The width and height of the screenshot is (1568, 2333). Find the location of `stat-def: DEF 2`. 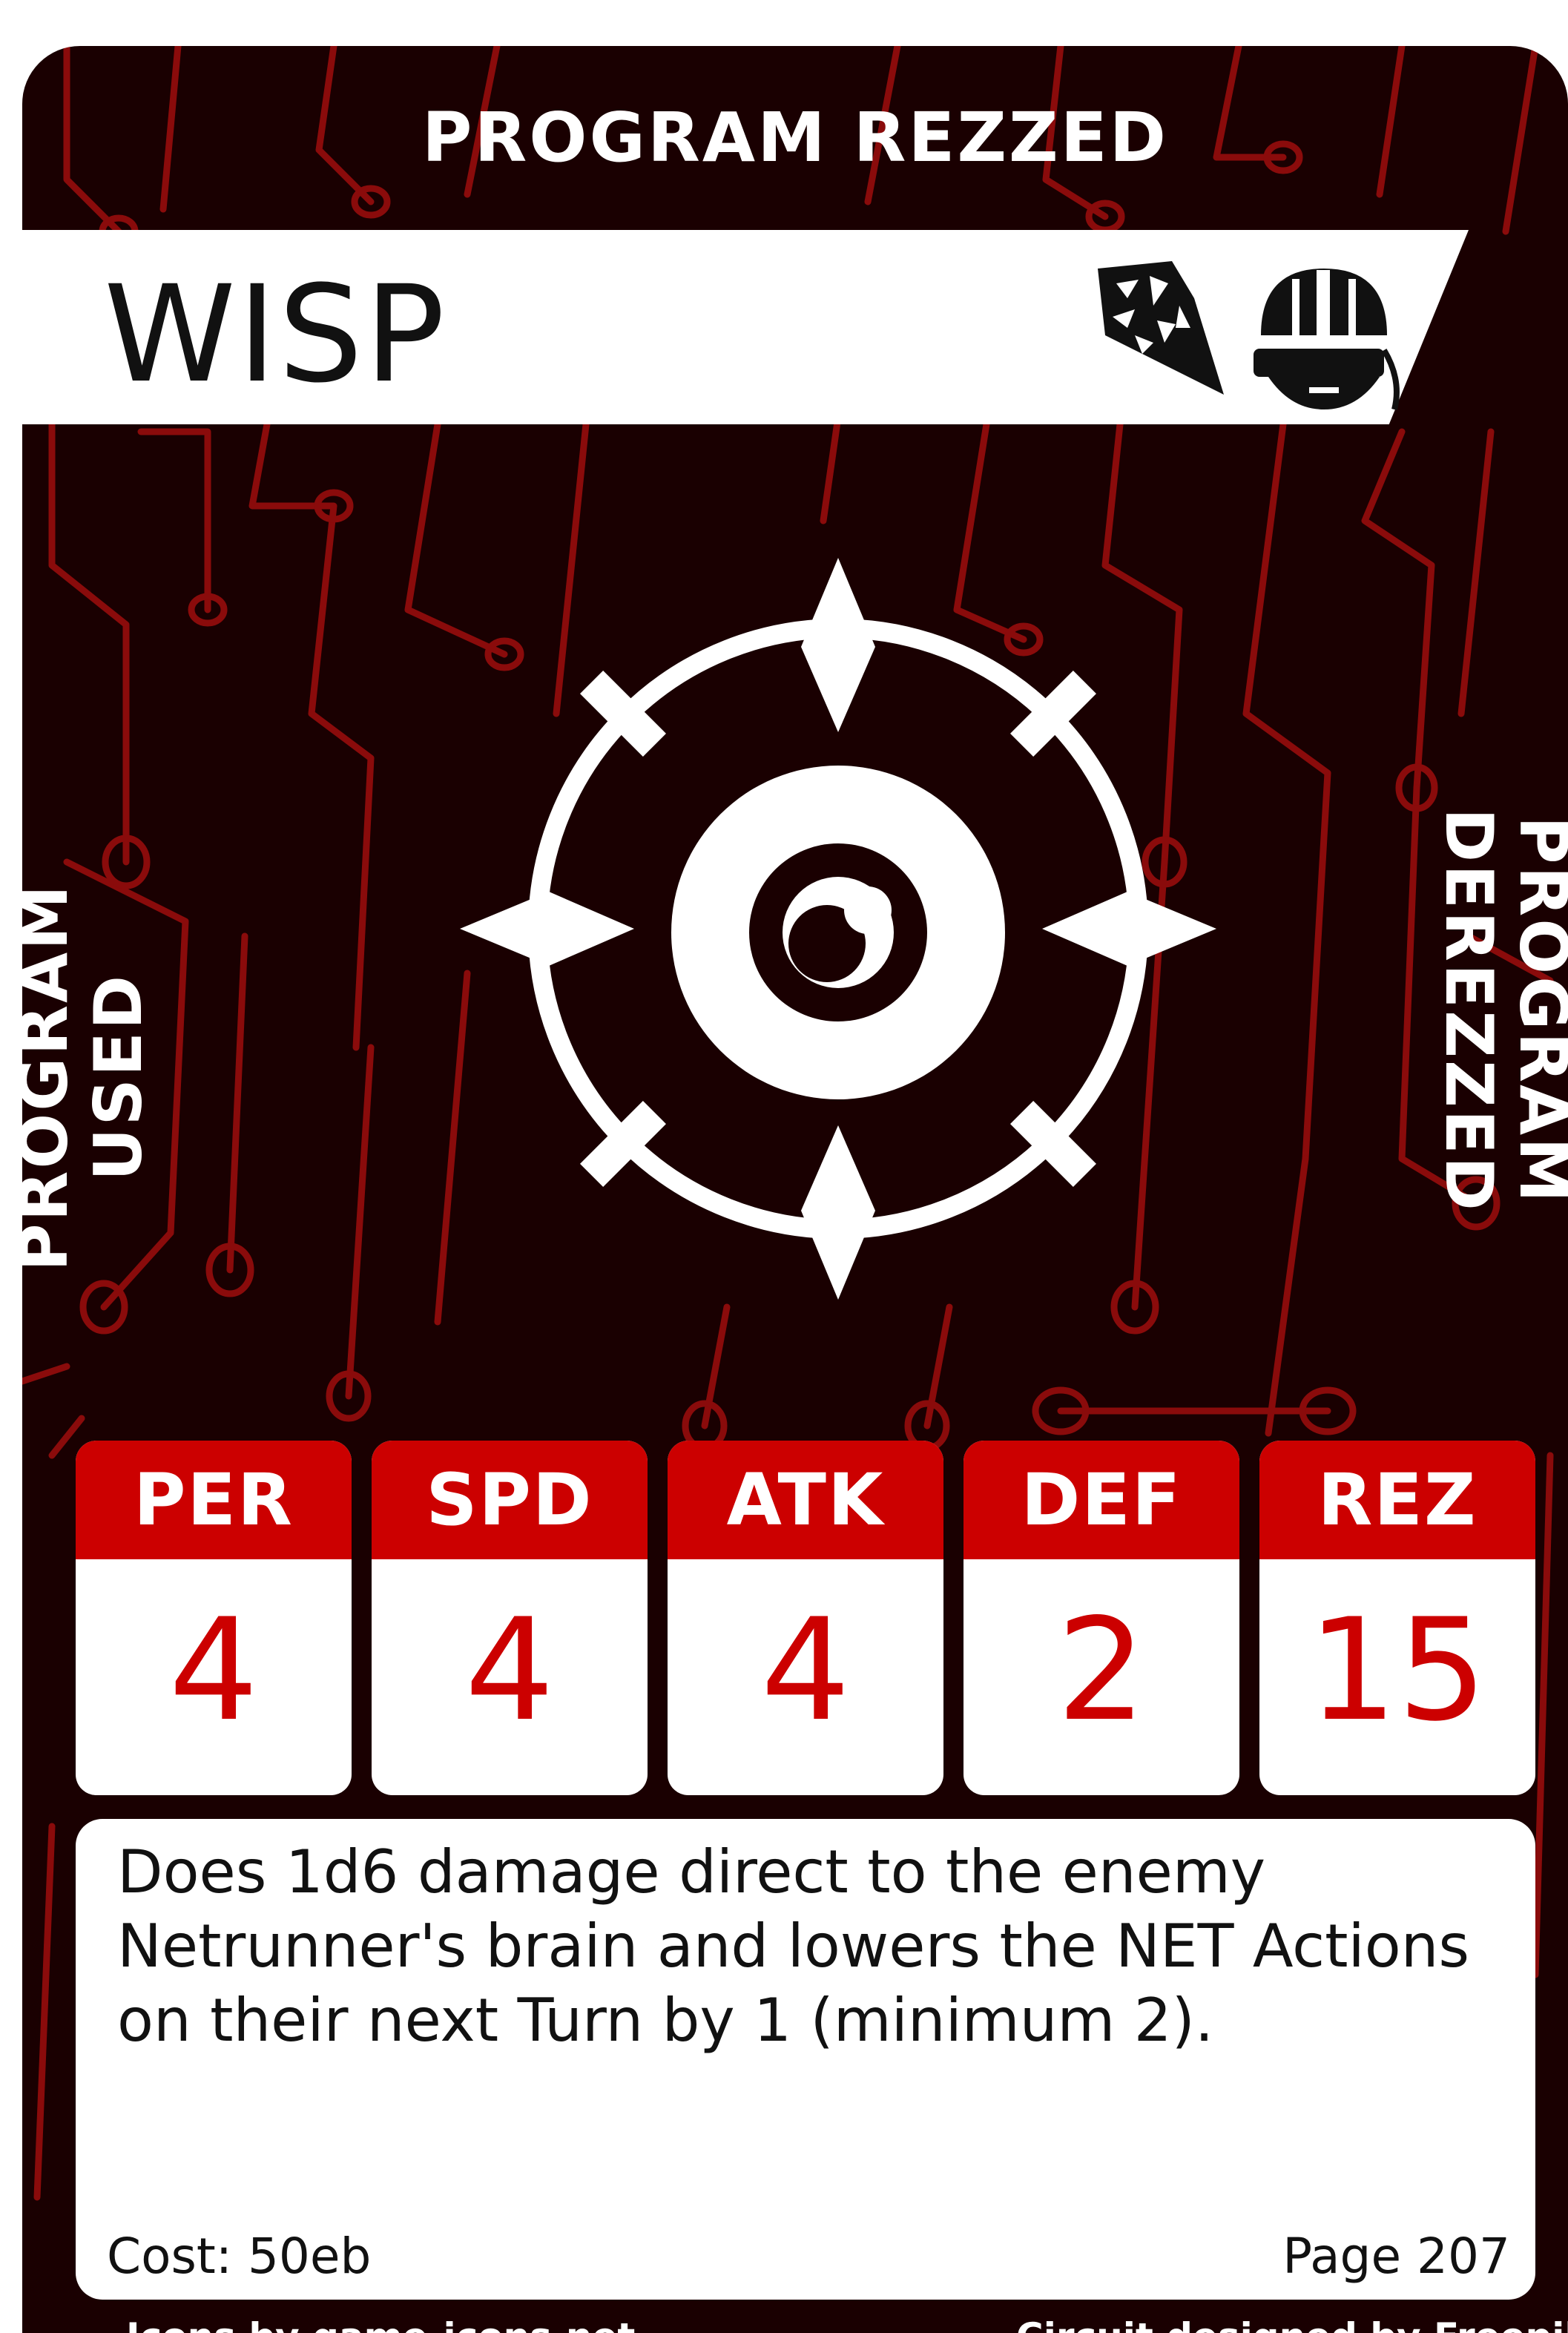

stat-def: DEF 2 is located at coordinates (1101, 1618).